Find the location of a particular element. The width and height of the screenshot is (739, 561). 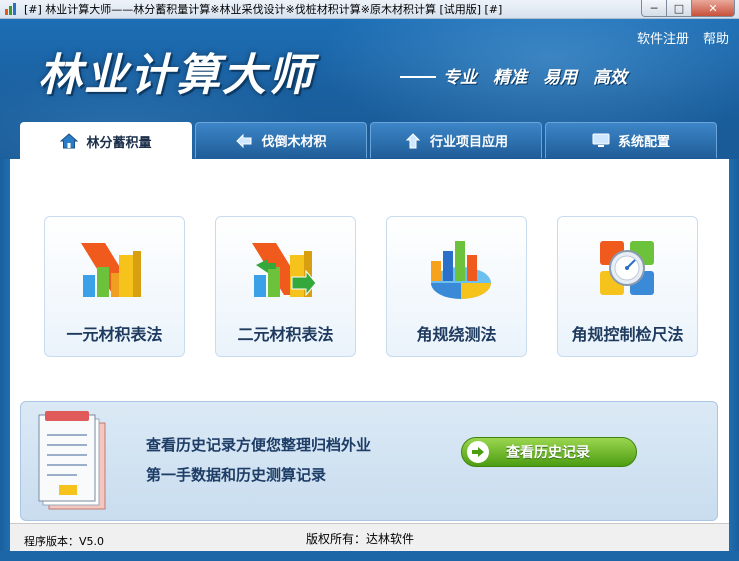

header-links: 软件注册 帮助 is located at coordinates (683, 37).